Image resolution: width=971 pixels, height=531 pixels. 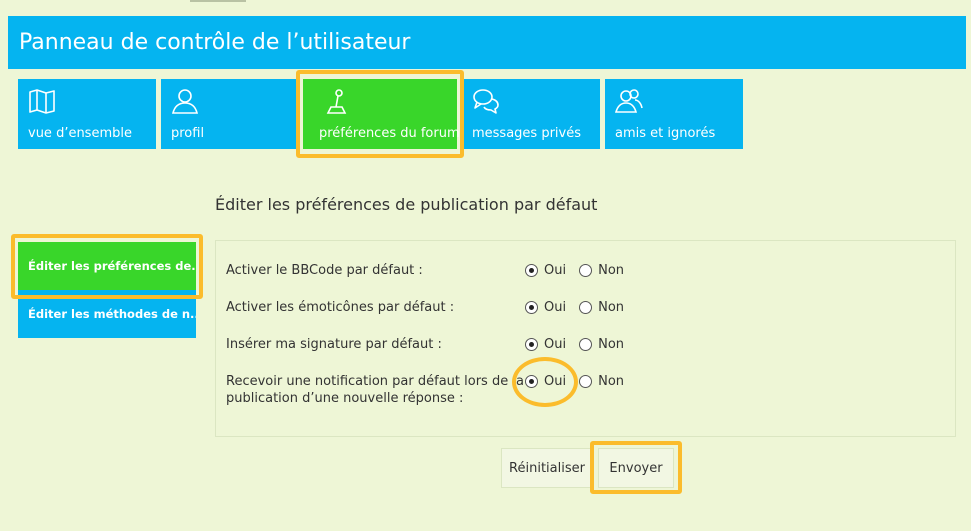 I want to click on smilies-yes-radio, so click(x=531, y=307).